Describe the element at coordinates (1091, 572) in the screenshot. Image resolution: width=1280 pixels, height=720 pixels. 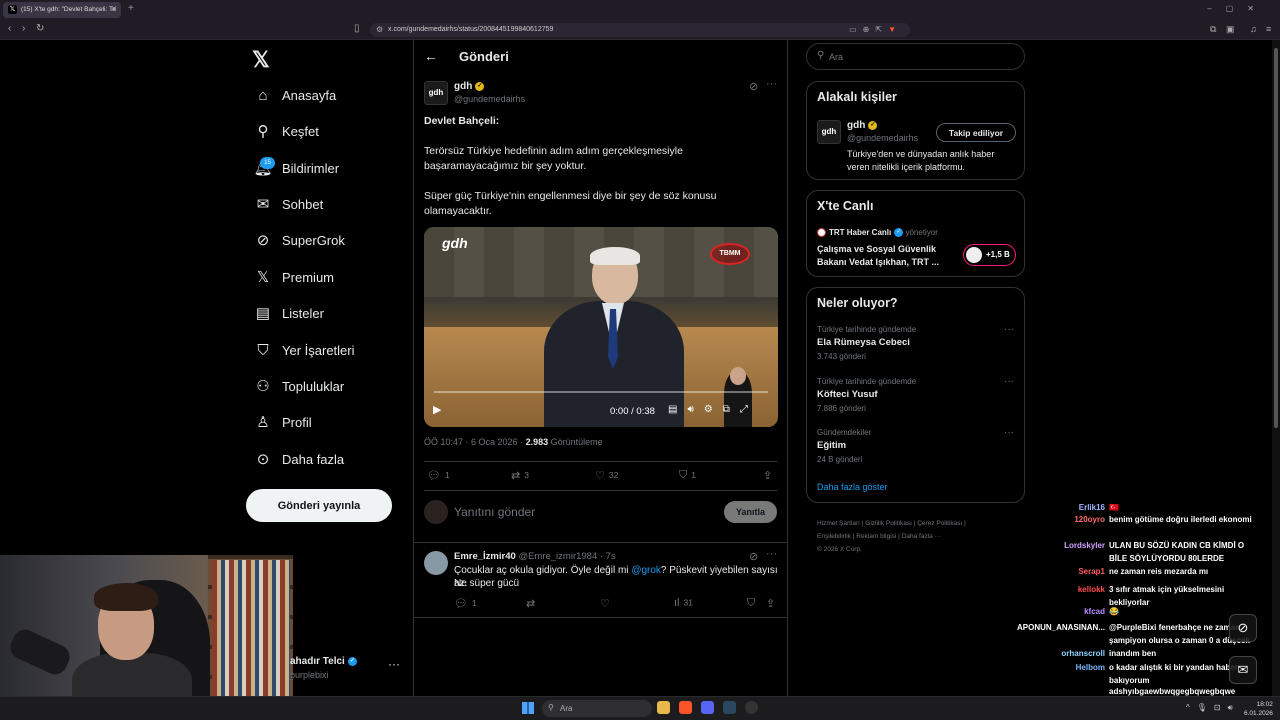
I see `chat-username: Serap1` at that location.